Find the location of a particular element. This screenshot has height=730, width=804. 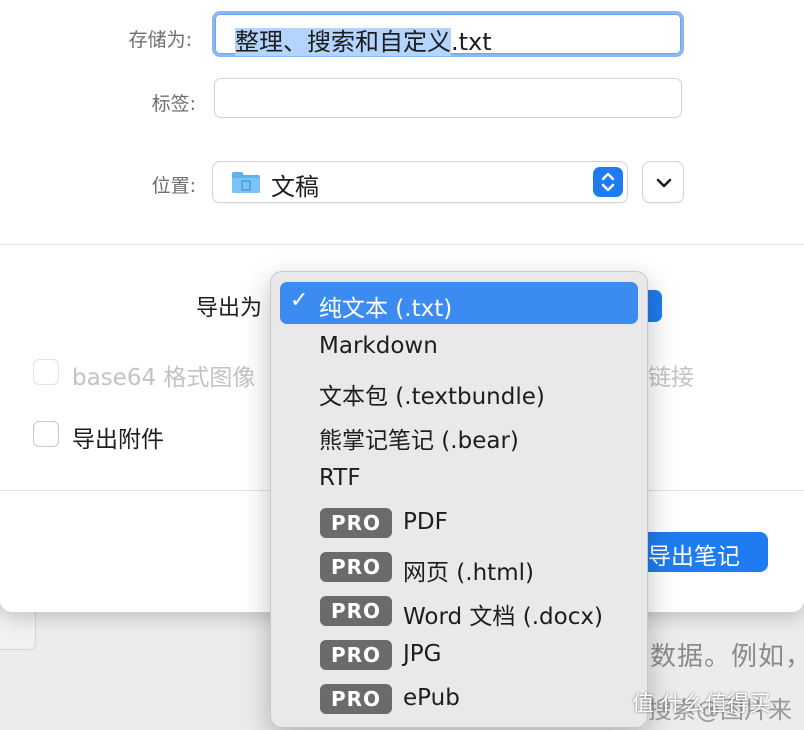

base64-images-label-tail: 链接 is located at coordinates (671, 378).